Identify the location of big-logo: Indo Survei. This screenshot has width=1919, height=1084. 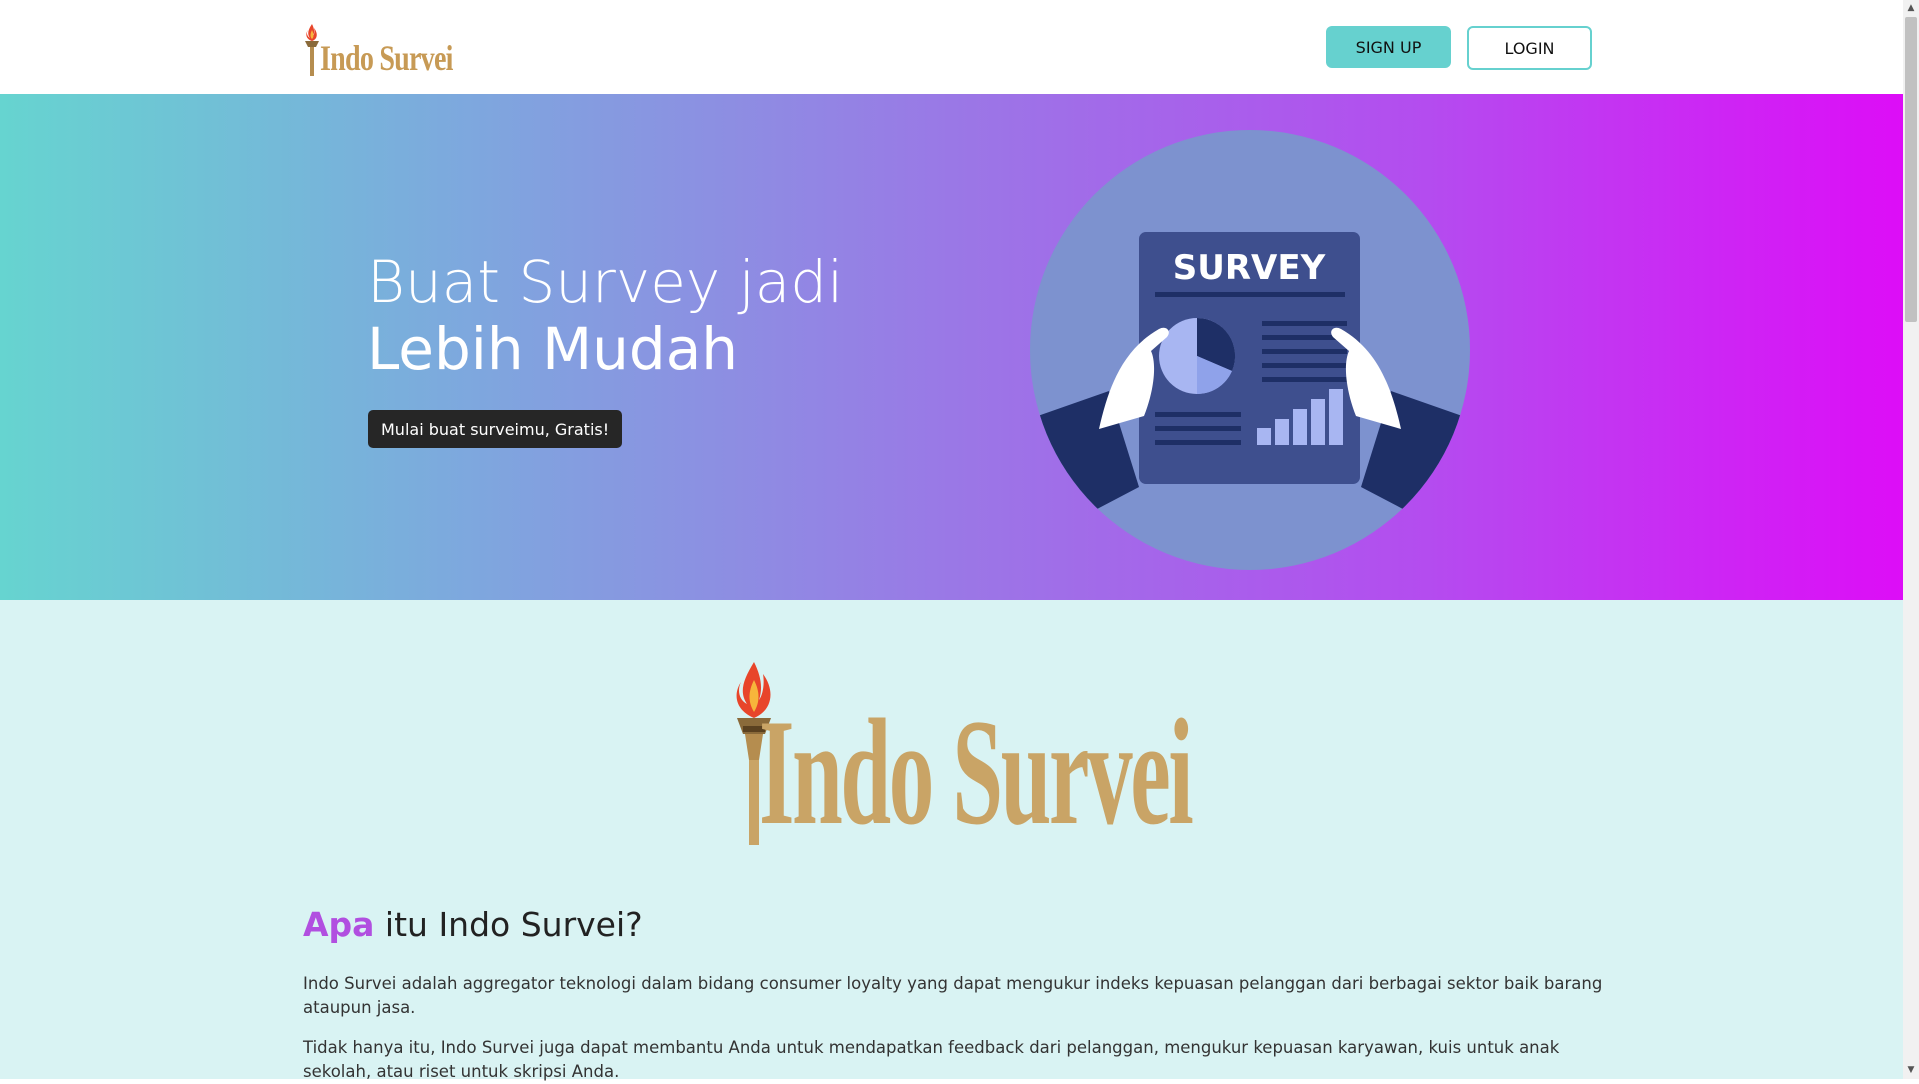
(959, 755).